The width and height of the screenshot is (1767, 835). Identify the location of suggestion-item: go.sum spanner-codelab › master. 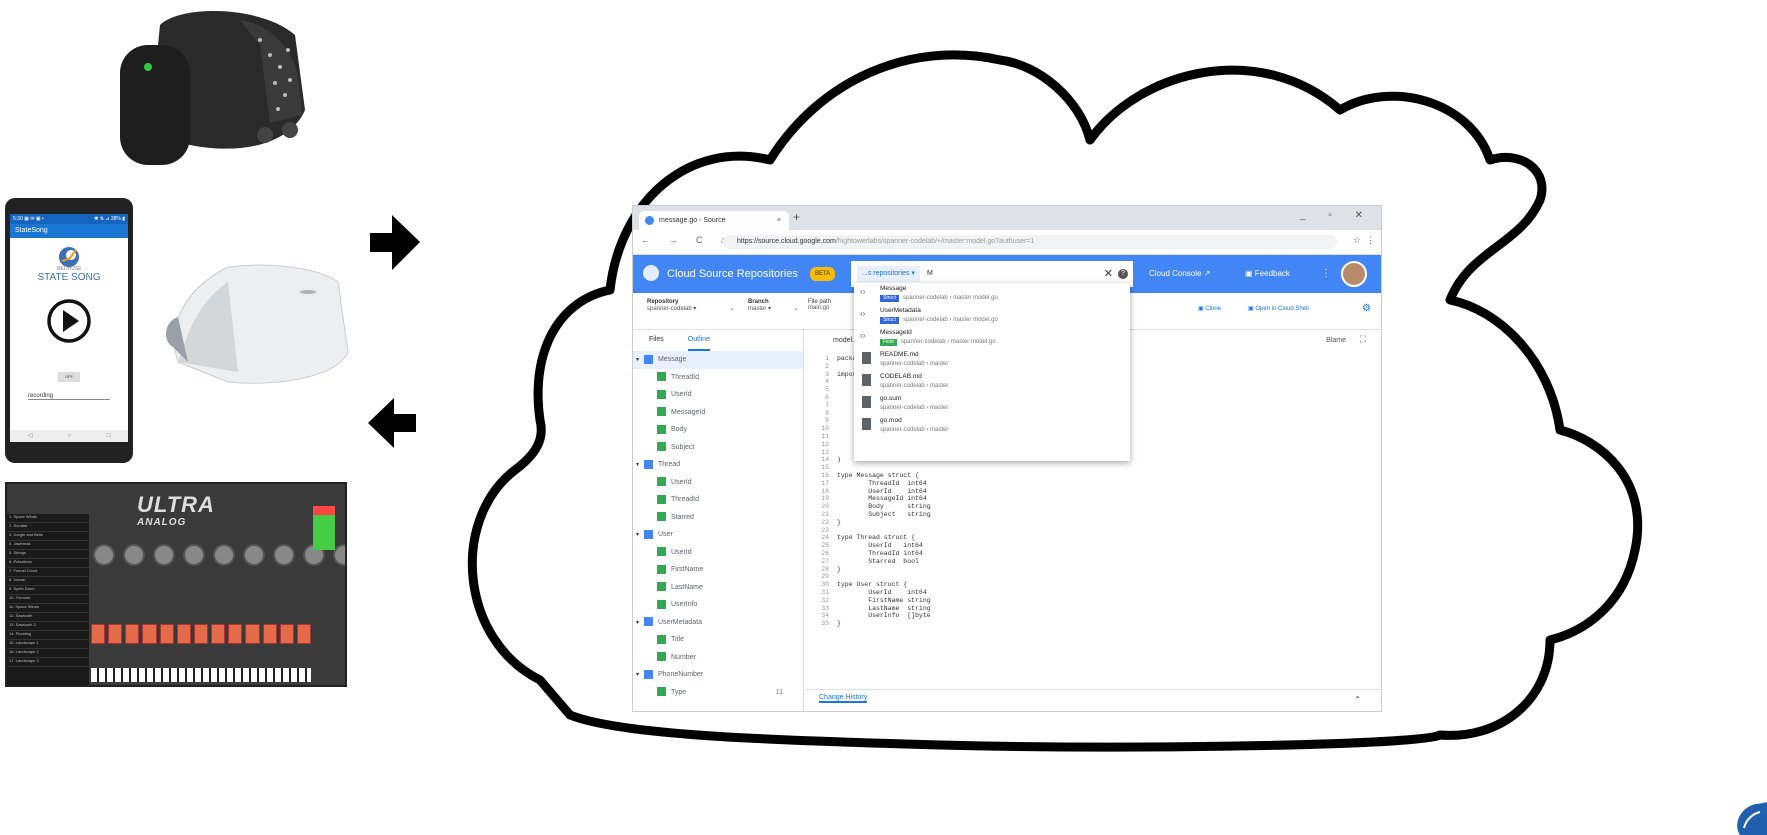
(992, 404).